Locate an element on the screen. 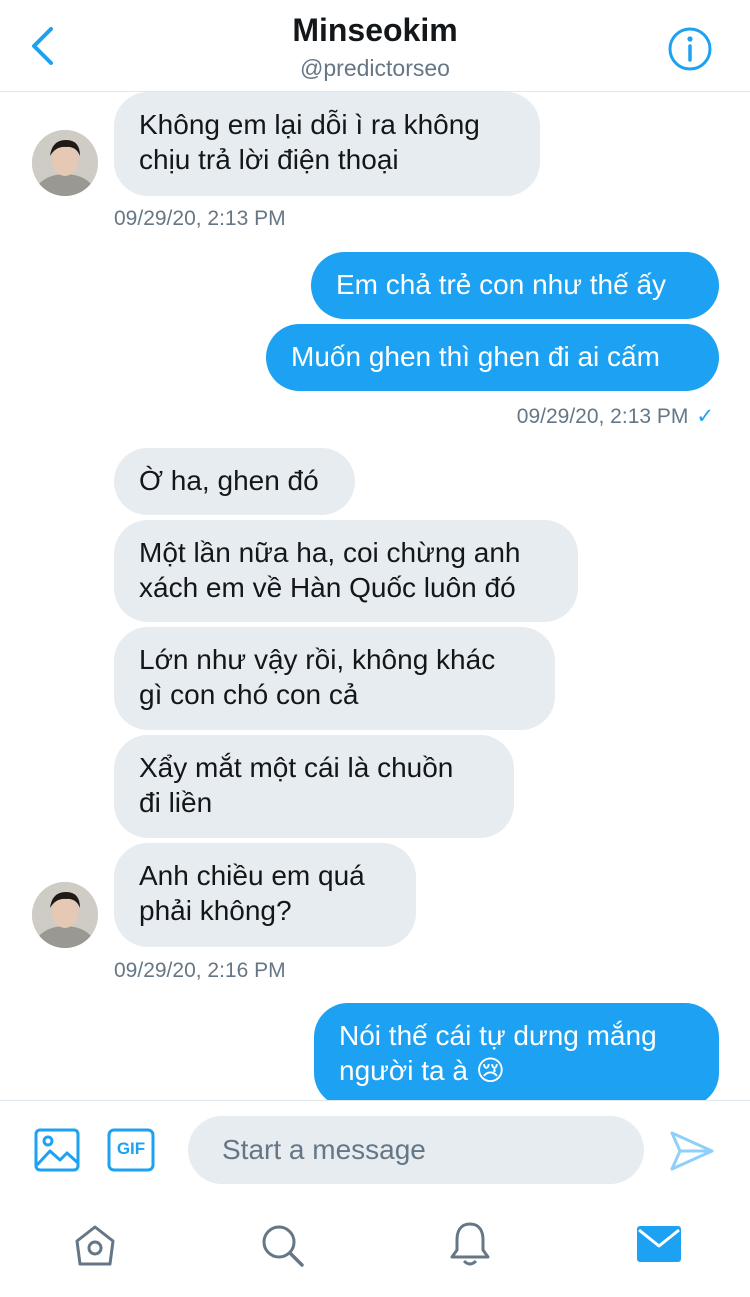 This screenshot has height=1297, width=750. info-icon is located at coordinates (690, 49).